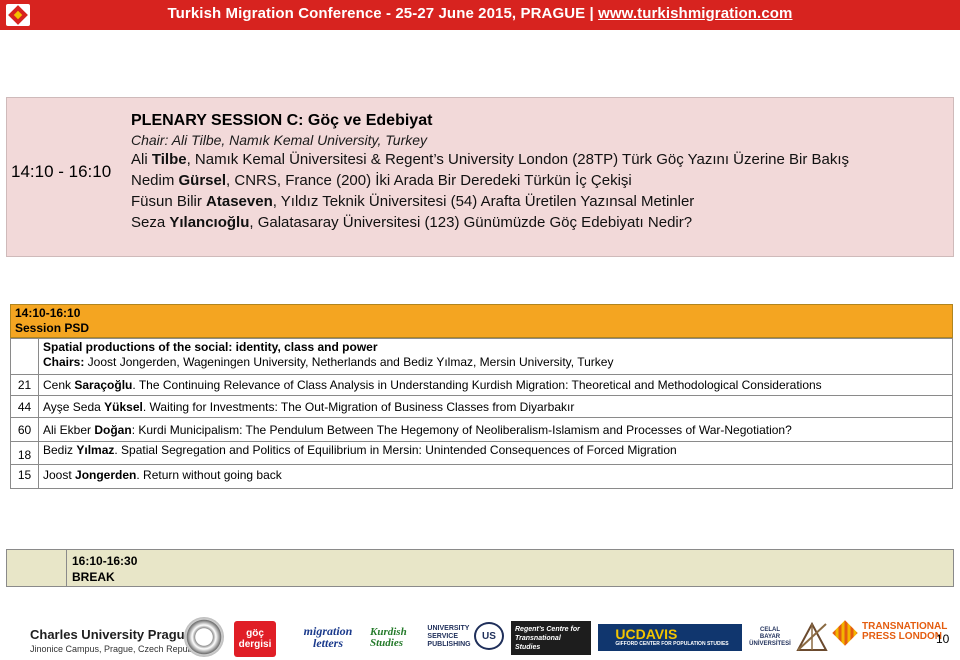 This screenshot has width=960, height=660. I want to click on plenary-title: PLENARY SESSION C: Göç ve Edebiyat, so click(282, 120).